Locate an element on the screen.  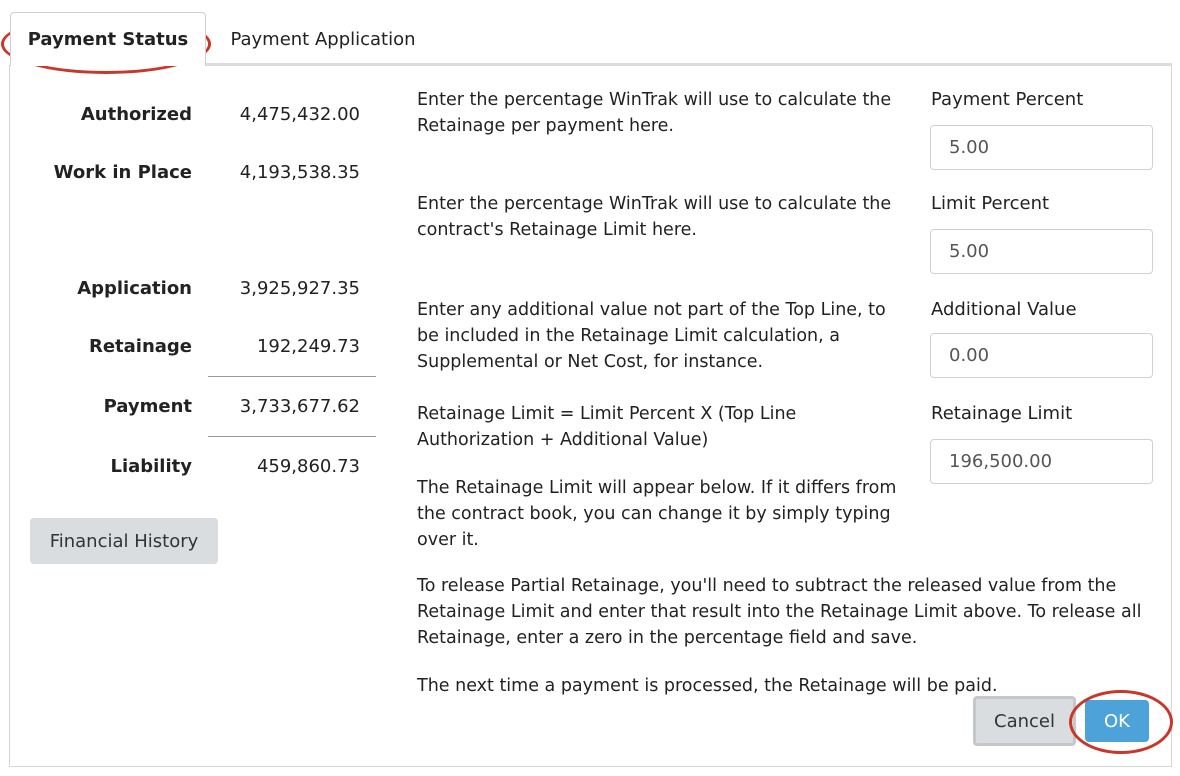
work-in-place-label: Work in Place is located at coordinates (122, 172).